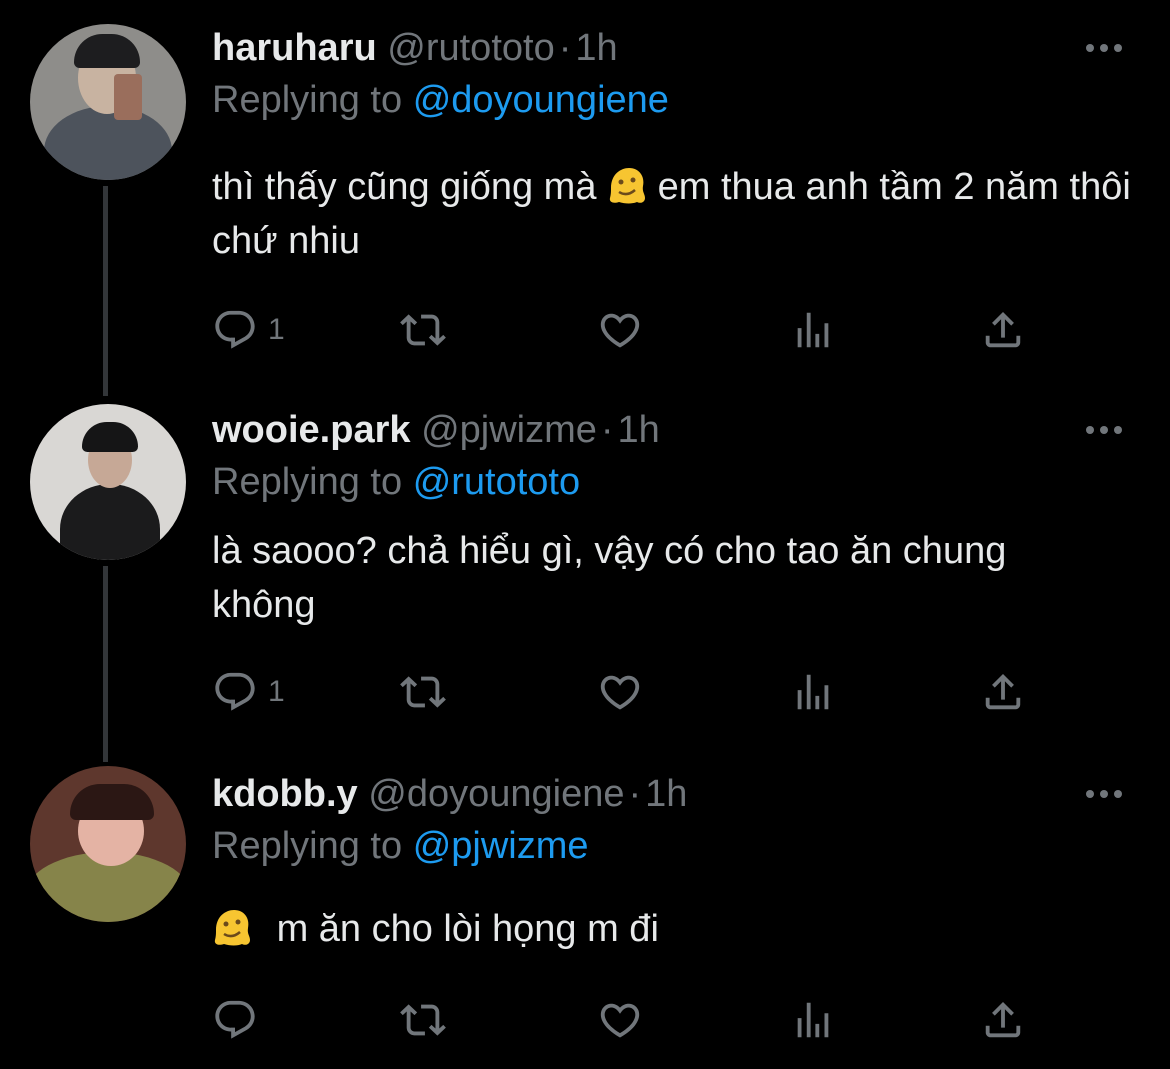 The width and height of the screenshot is (1170, 1069). Describe the element at coordinates (467, 929) in the screenshot. I see `tweet-text-part: m ăn cho lòi họng m đi` at that location.